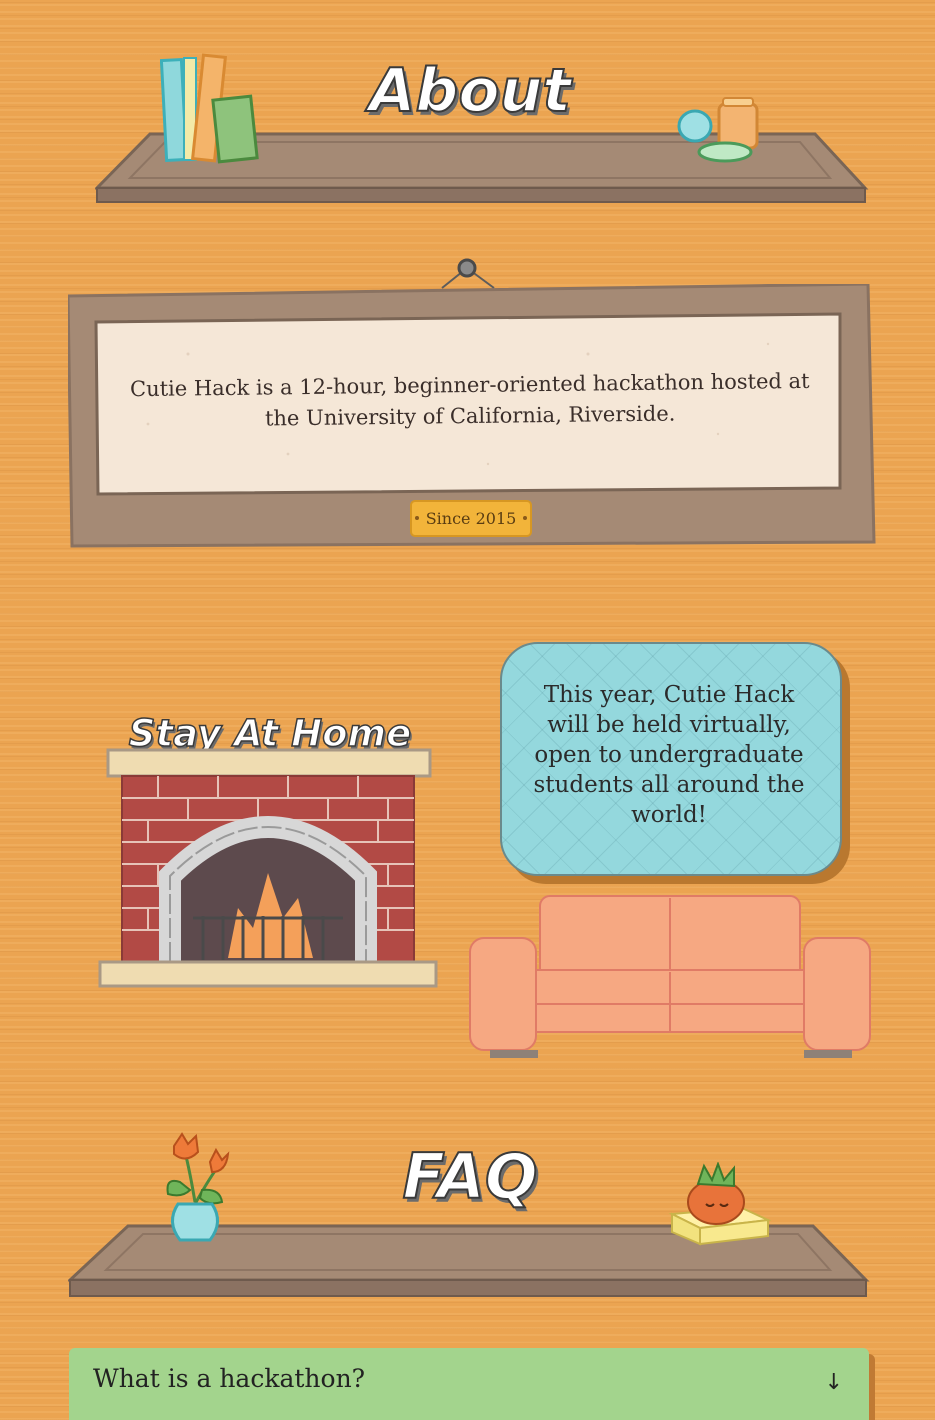 This screenshot has width=935, height=1420. I want to click on flower-vase-icon, so click(198, 1187).